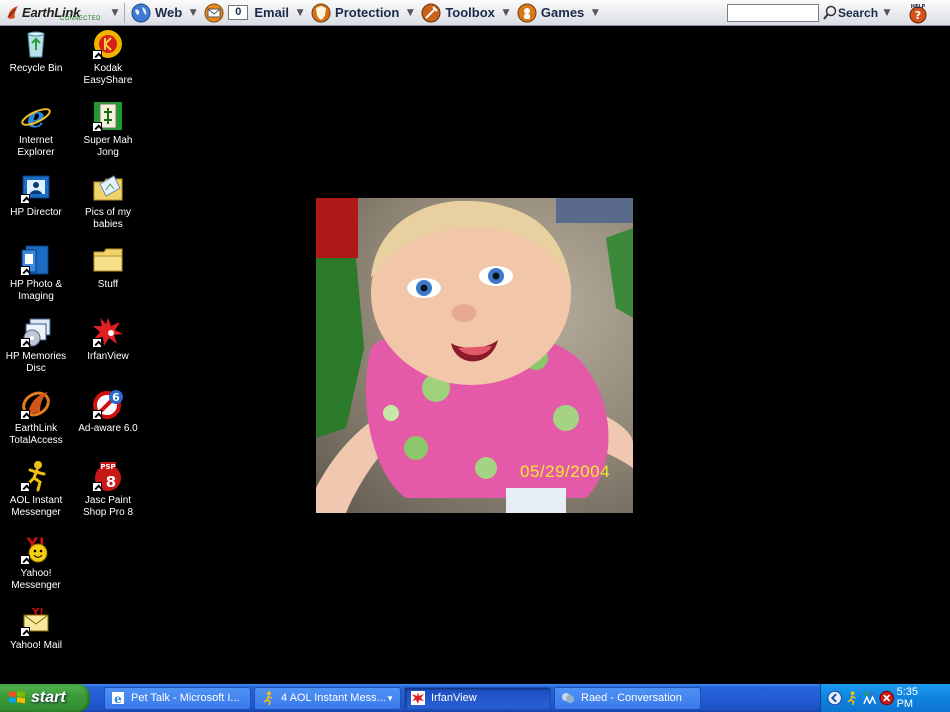 Image resolution: width=950 pixels, height=712 pixels. What do you see at coordinates (111, 482) in the screenshot?
I see `svg-text: 8` at bounding box center [111, 482].